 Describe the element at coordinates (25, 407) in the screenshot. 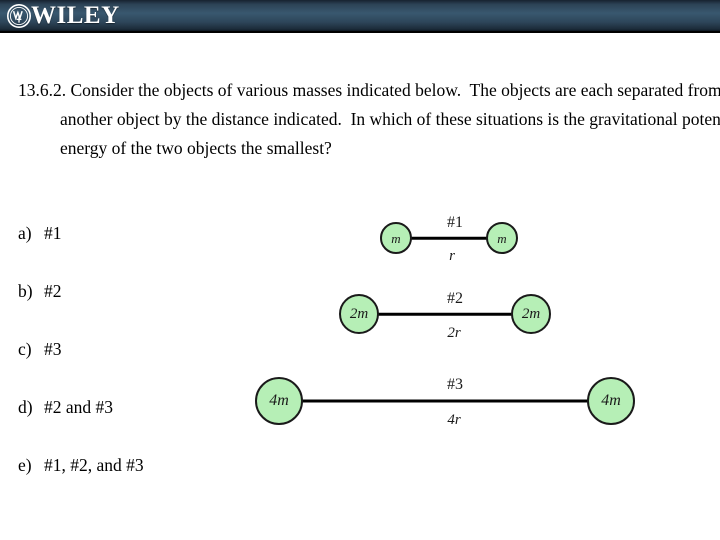

I see `option-d-letter: d)` at that location.